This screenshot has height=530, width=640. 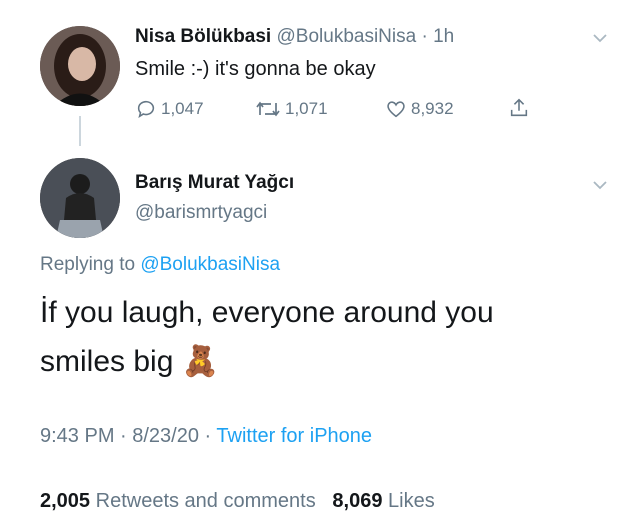 I want to click on replying-to-link: @BolukbasiNisa, so click(x=210, y=264).